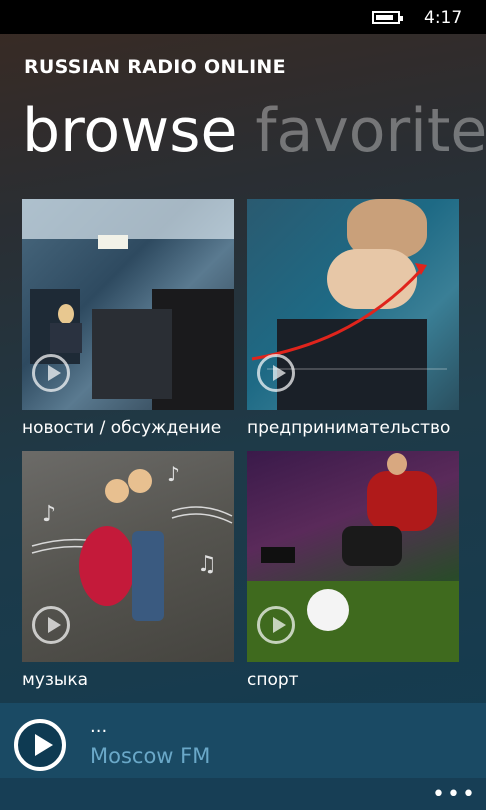 Image resolution: width=486 pixels, height=810 pixels. Describe the element at coordinates (55, 680) in the screenshot. I see `tile-music-label: музыка` at that location.